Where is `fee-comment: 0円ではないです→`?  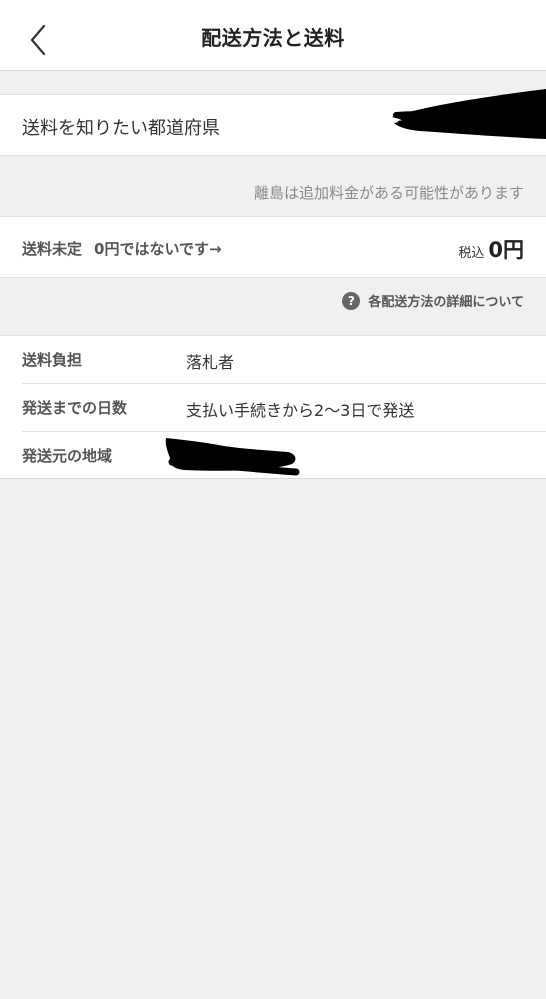
fee-comment: 0円ではないです→ is located at coordinates (158, 249).